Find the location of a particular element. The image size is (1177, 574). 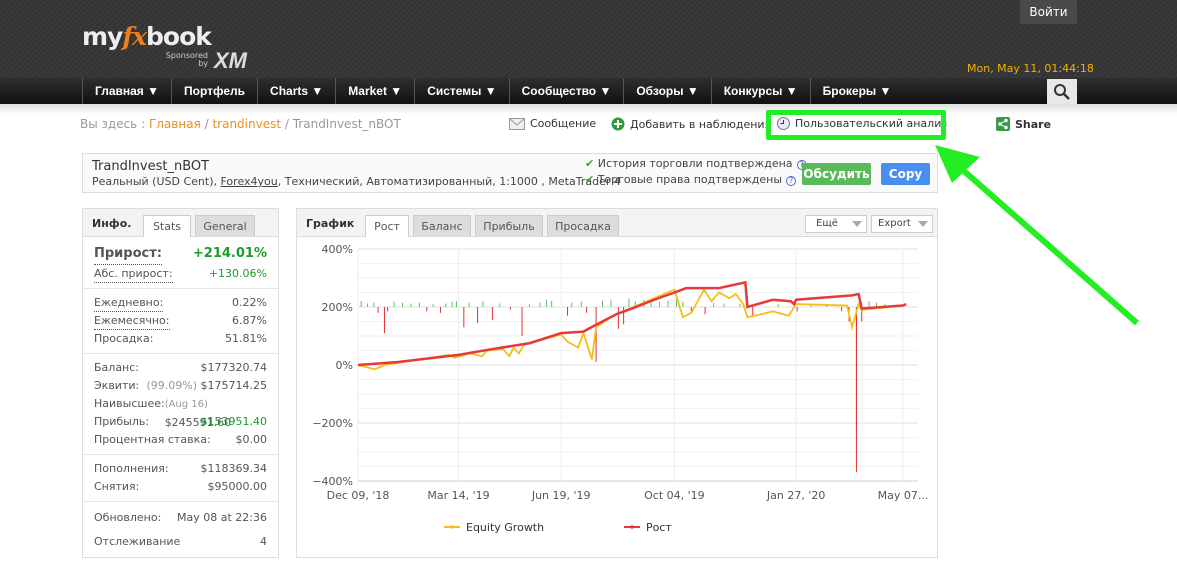

plus-circle-icon is located at coordinates (618, 124).